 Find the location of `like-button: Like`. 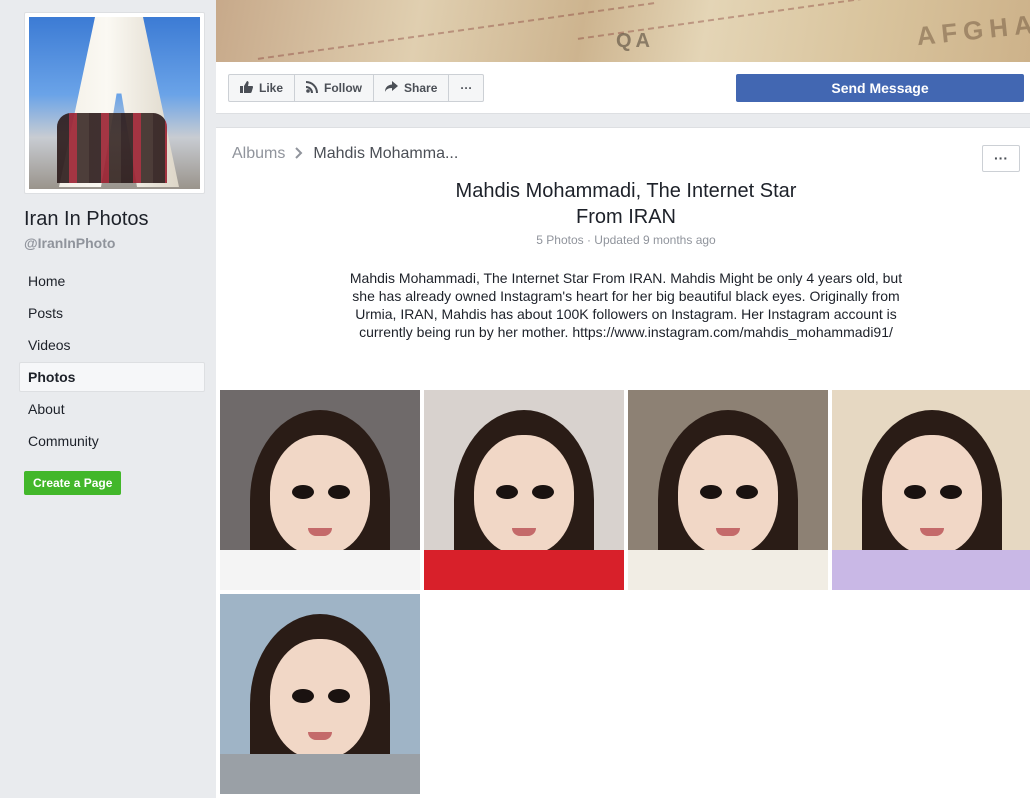

like-button: Like is located at coordinates (262, 88).